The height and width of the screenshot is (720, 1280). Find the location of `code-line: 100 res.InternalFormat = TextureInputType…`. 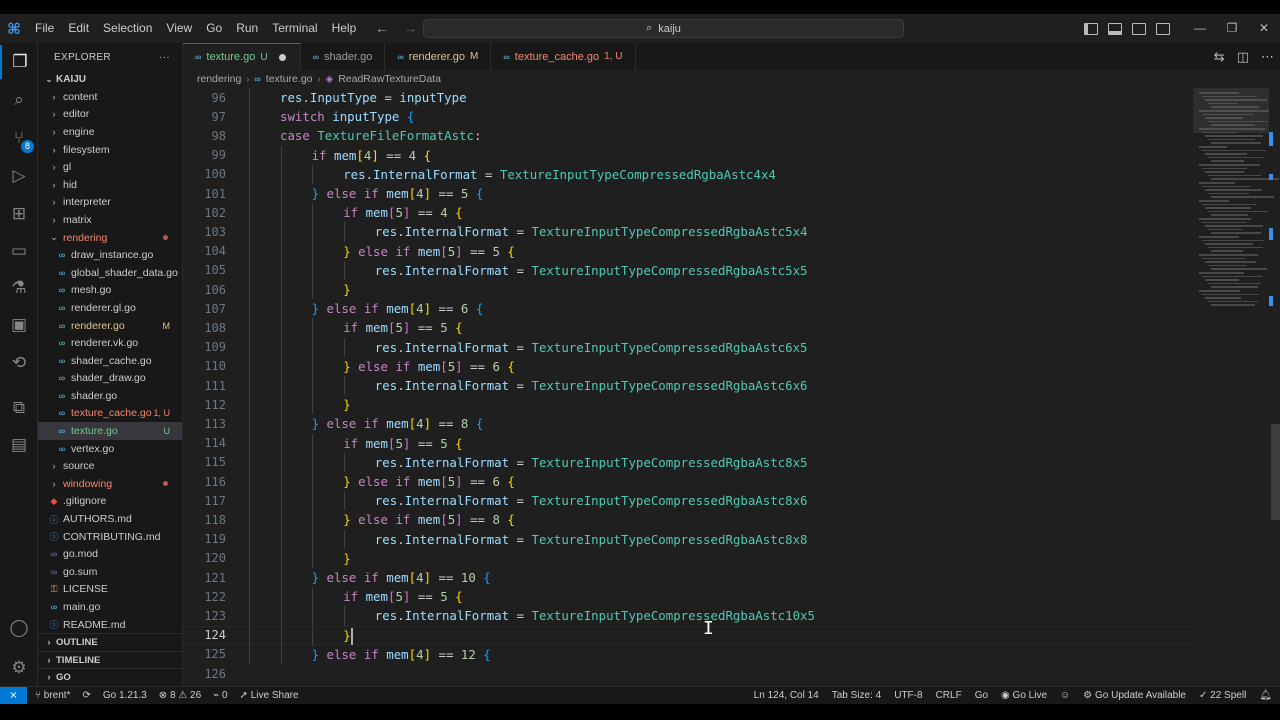

code-line: 100 res.InternalFormat = TextureInputType… is located at coordinates (688, 174).